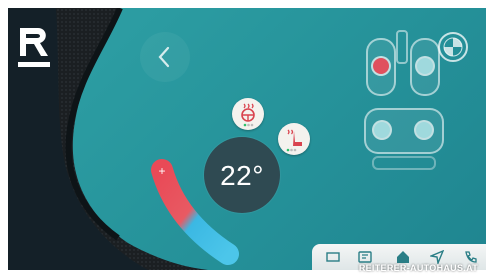  What do you see at coordinates (365, 257) in the screenshot?
I see `media-icon` at bounding box center [365, 257].